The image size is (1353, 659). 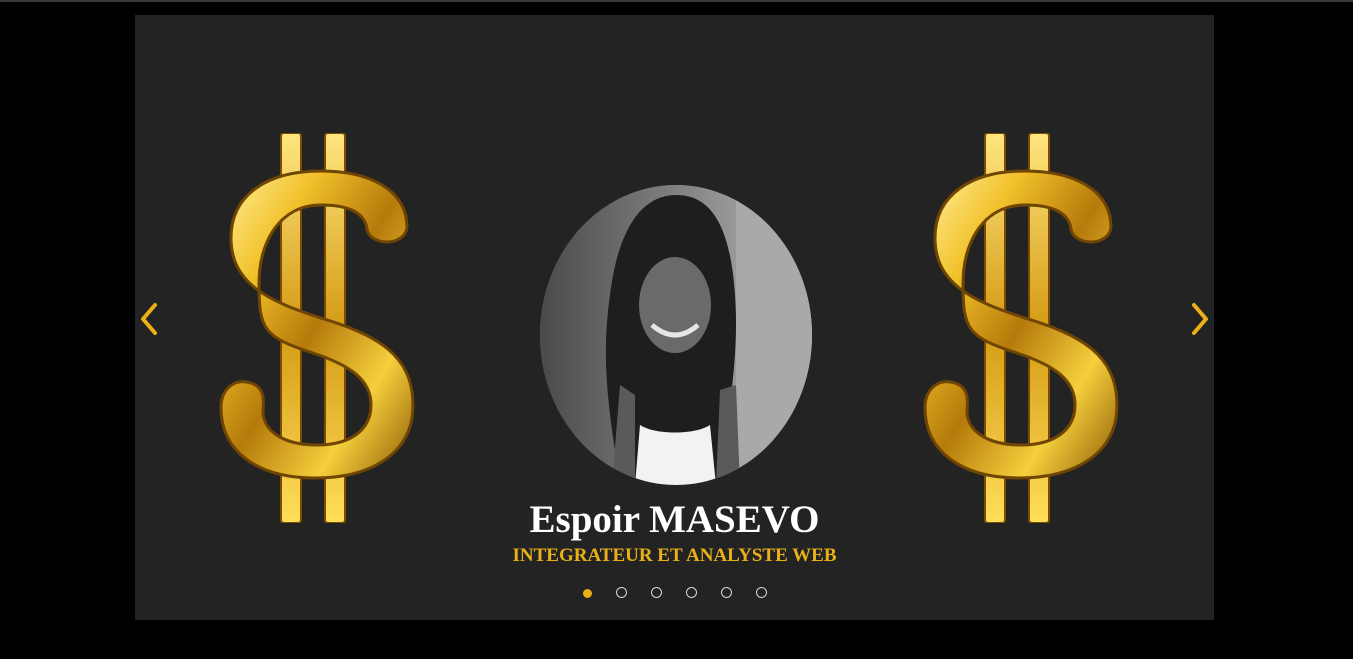 I want to click on profile-avatar, so click(x=676, y=335).